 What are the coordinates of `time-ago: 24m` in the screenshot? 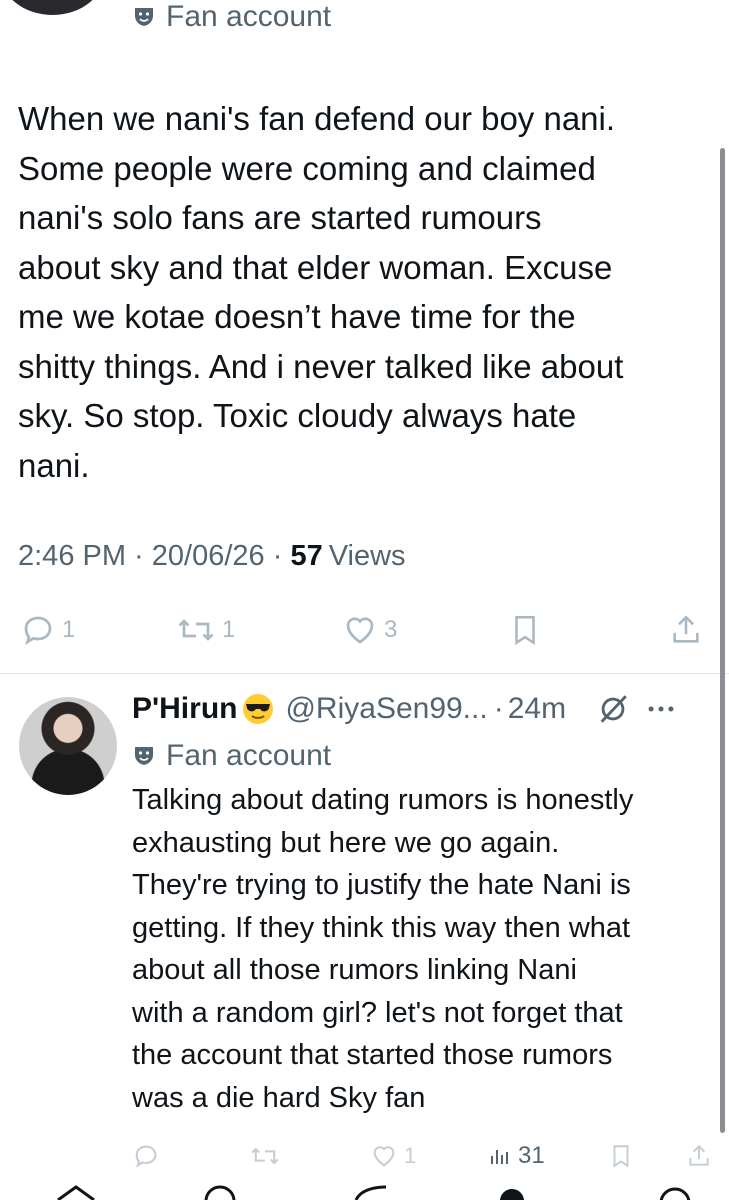 It's located at (537, 709).